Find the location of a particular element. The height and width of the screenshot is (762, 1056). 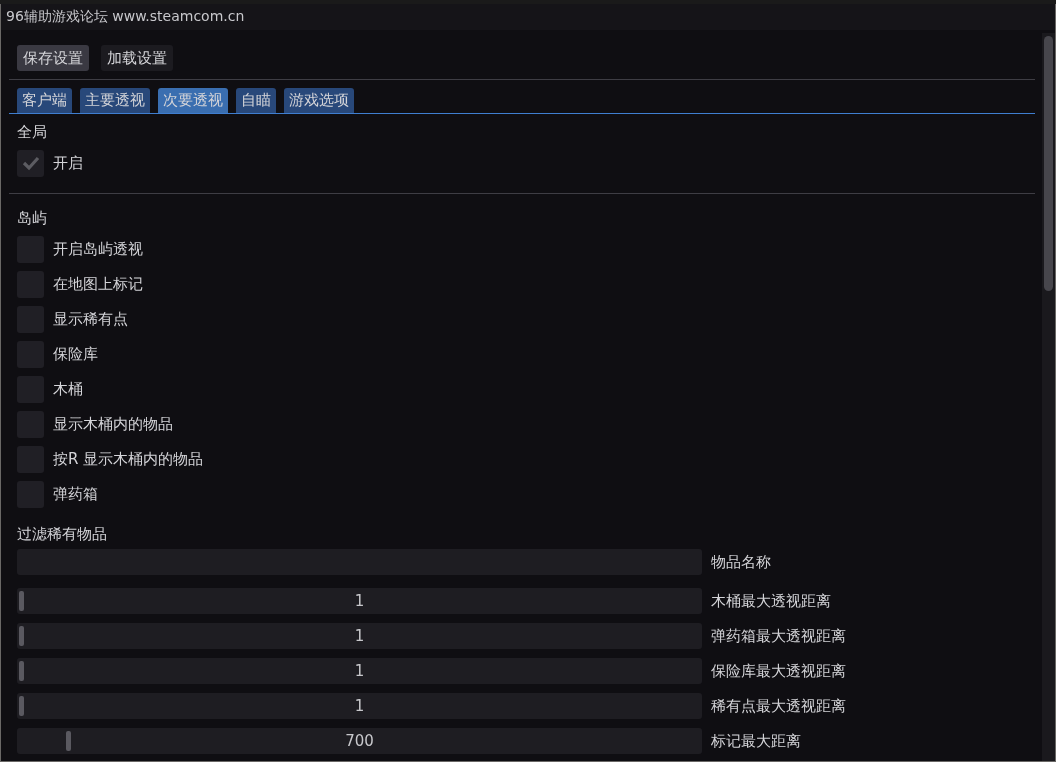

slider: 700 is located at coordinates (359, 741).